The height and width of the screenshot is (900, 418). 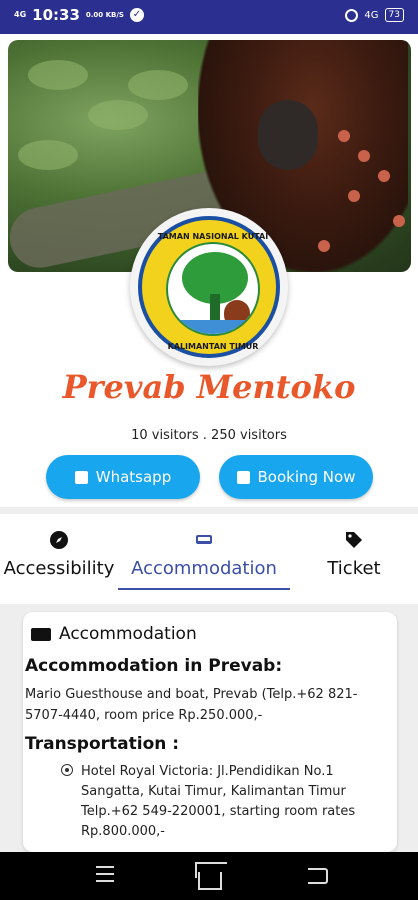 What do you see at coordinates (209, 435) in the screenshot?
I see `visitor-count: 10 visitors . 250 visitors` at bounding box center [209, 435].